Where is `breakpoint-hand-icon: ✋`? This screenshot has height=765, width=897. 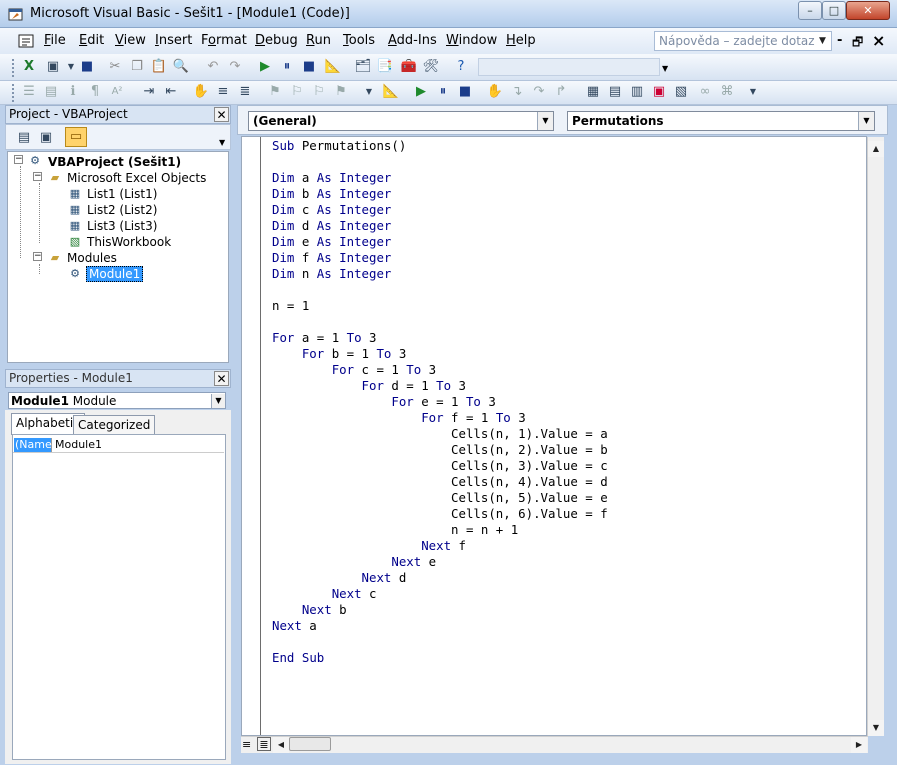
breakpoint-hand-icon: ✋ is located at coordinates (495, 92).